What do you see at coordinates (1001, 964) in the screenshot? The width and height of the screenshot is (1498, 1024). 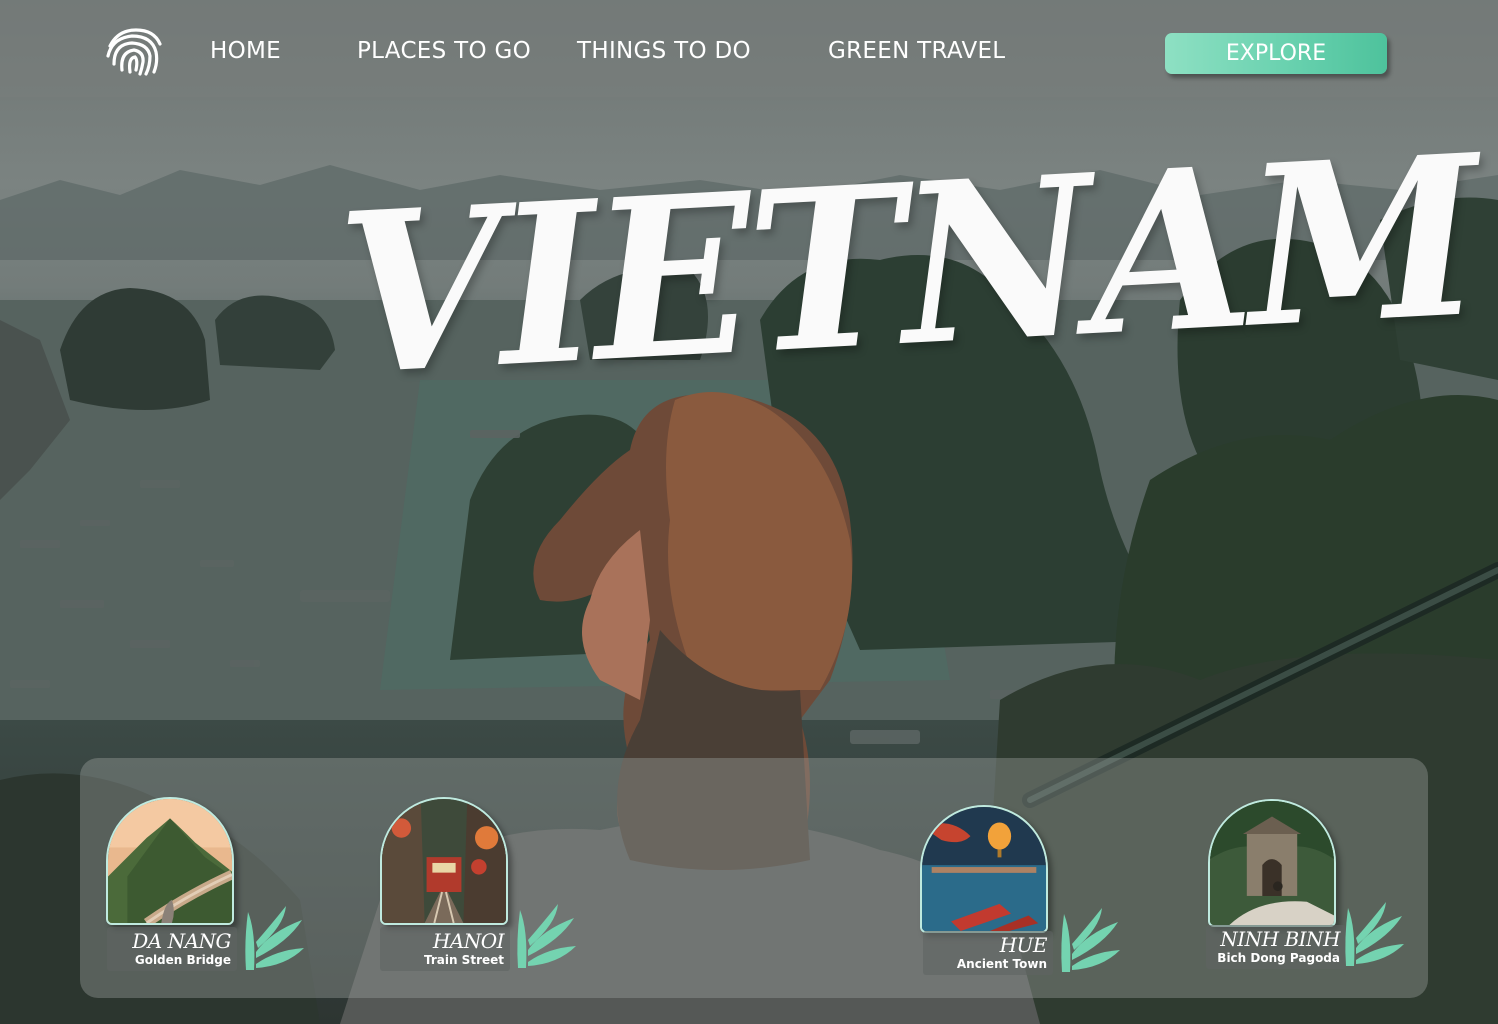 I see `destination-subtitle: Ancient Town` at bounding box center [1001, 964].